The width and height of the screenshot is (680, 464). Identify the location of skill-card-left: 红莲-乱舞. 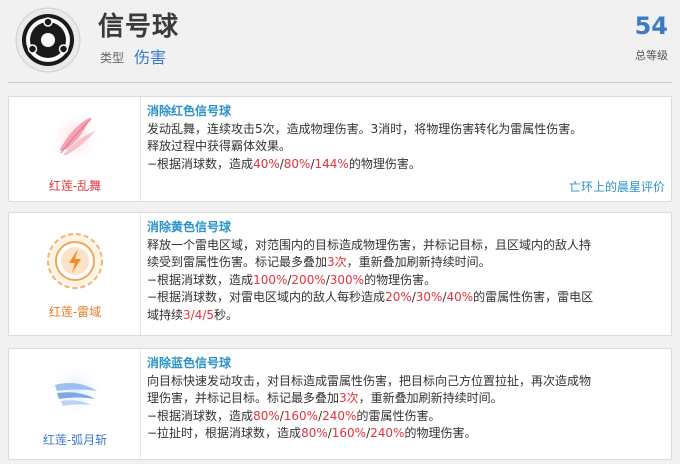
(75, 149).